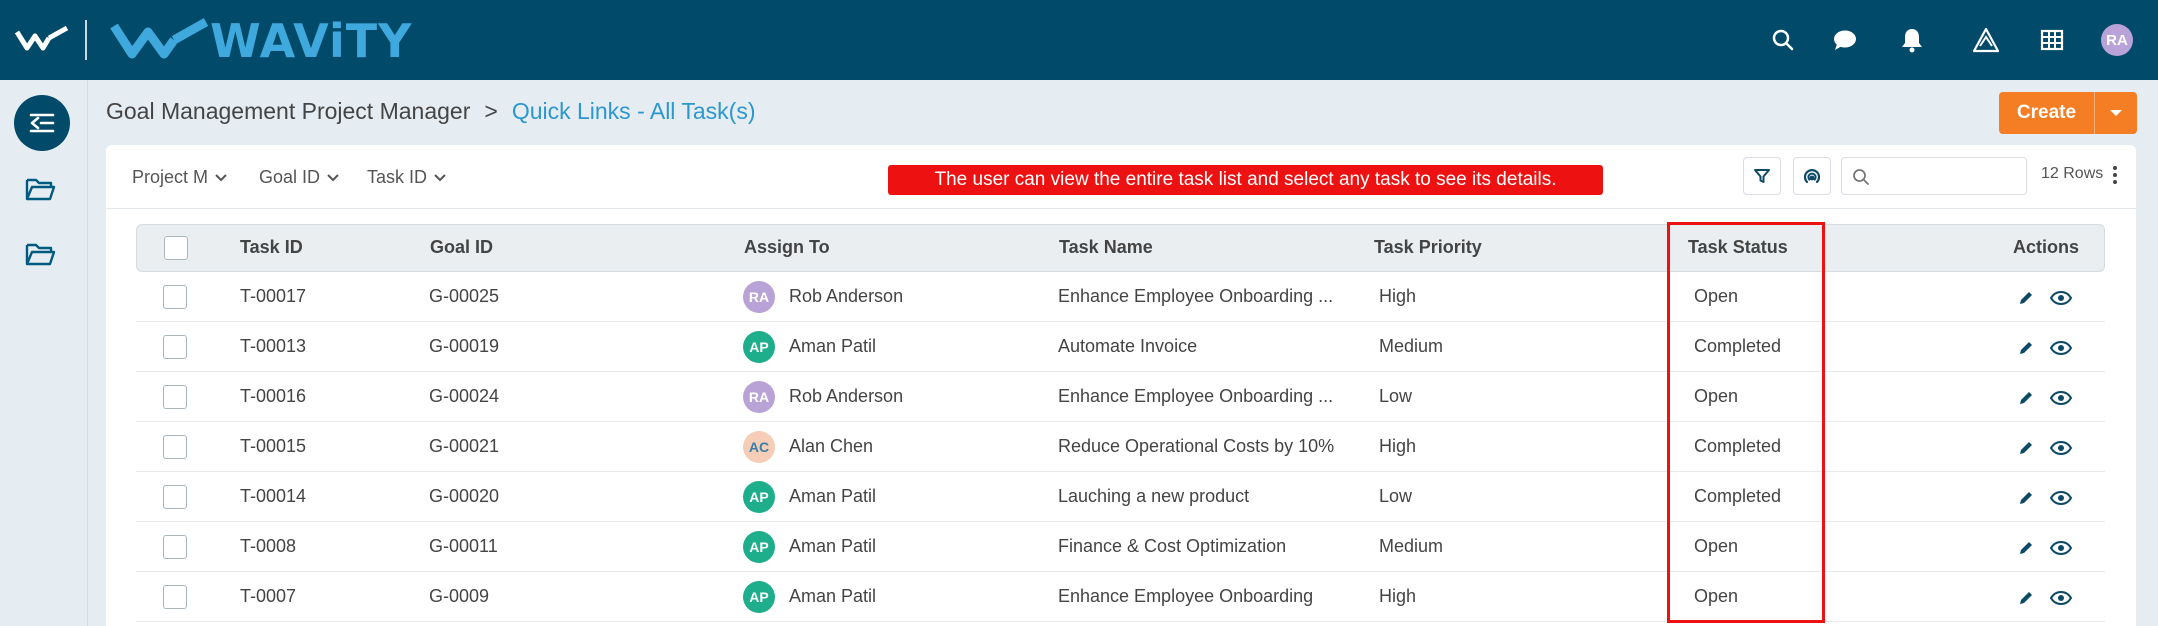 This screenshot has width=2158, height=626. Describe the element at coordinates (759, 447) in the screenshot. I see `assignee-avatar: AC` at that location.